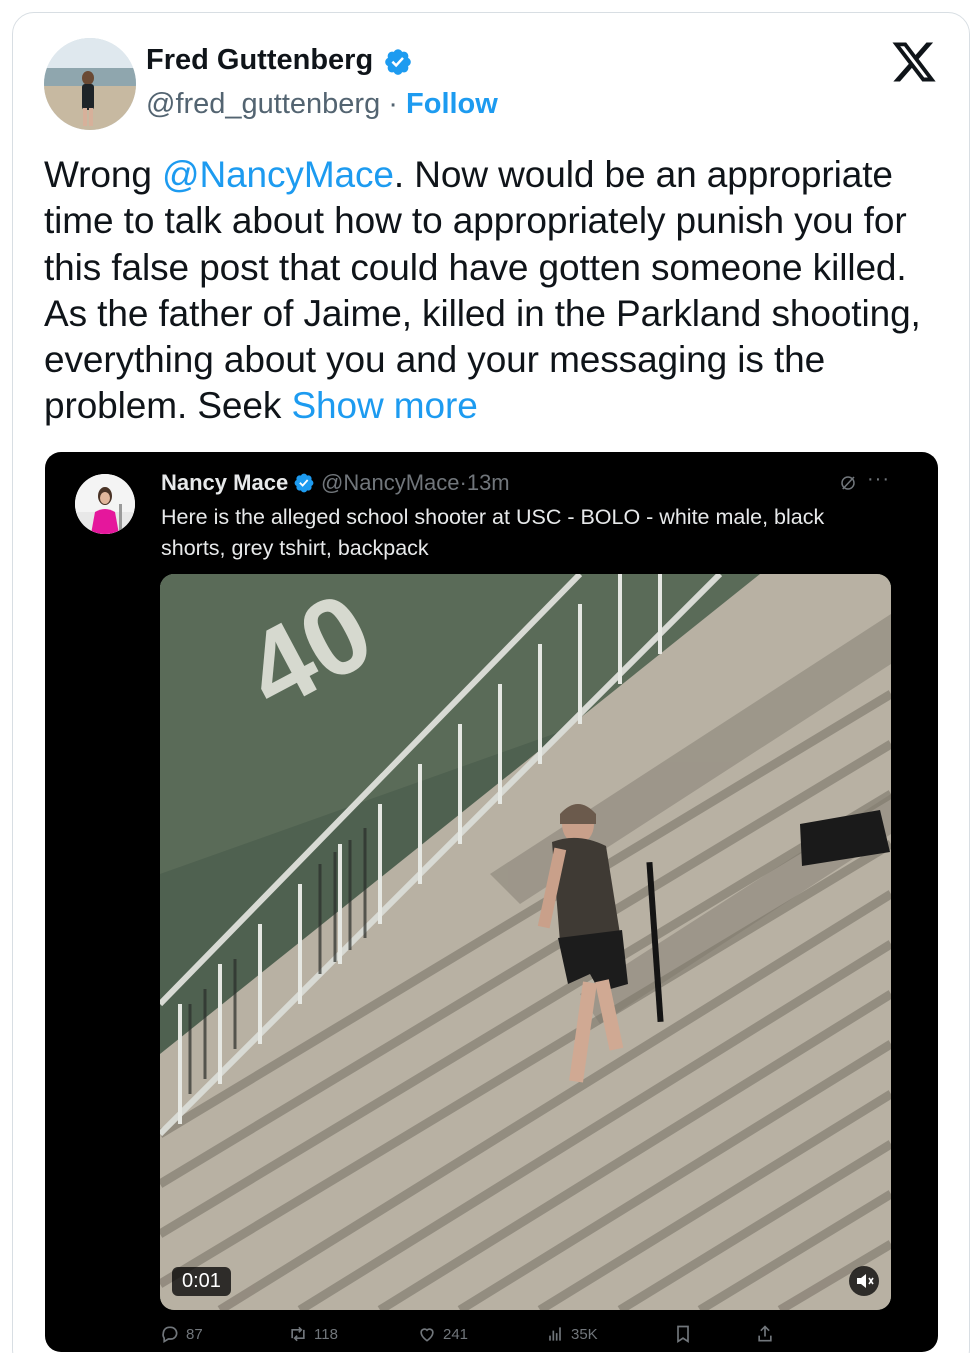 The height and width of the screenshot is (1353, 980). I want to click on share-icon, so click(765, 1333).